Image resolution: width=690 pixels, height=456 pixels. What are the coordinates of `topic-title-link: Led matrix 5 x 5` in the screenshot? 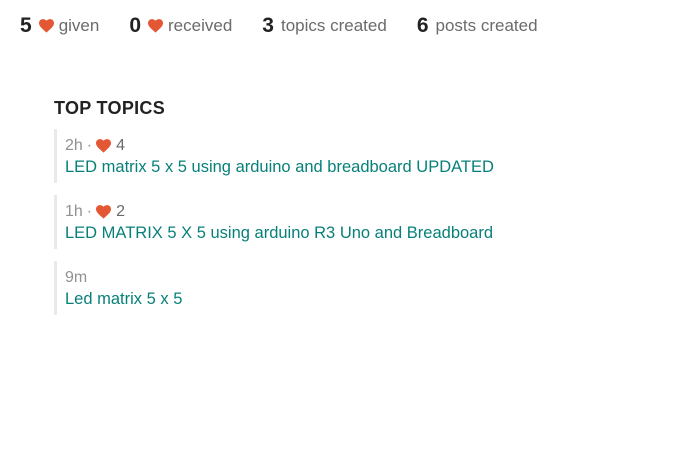 It's located at (359, 299).